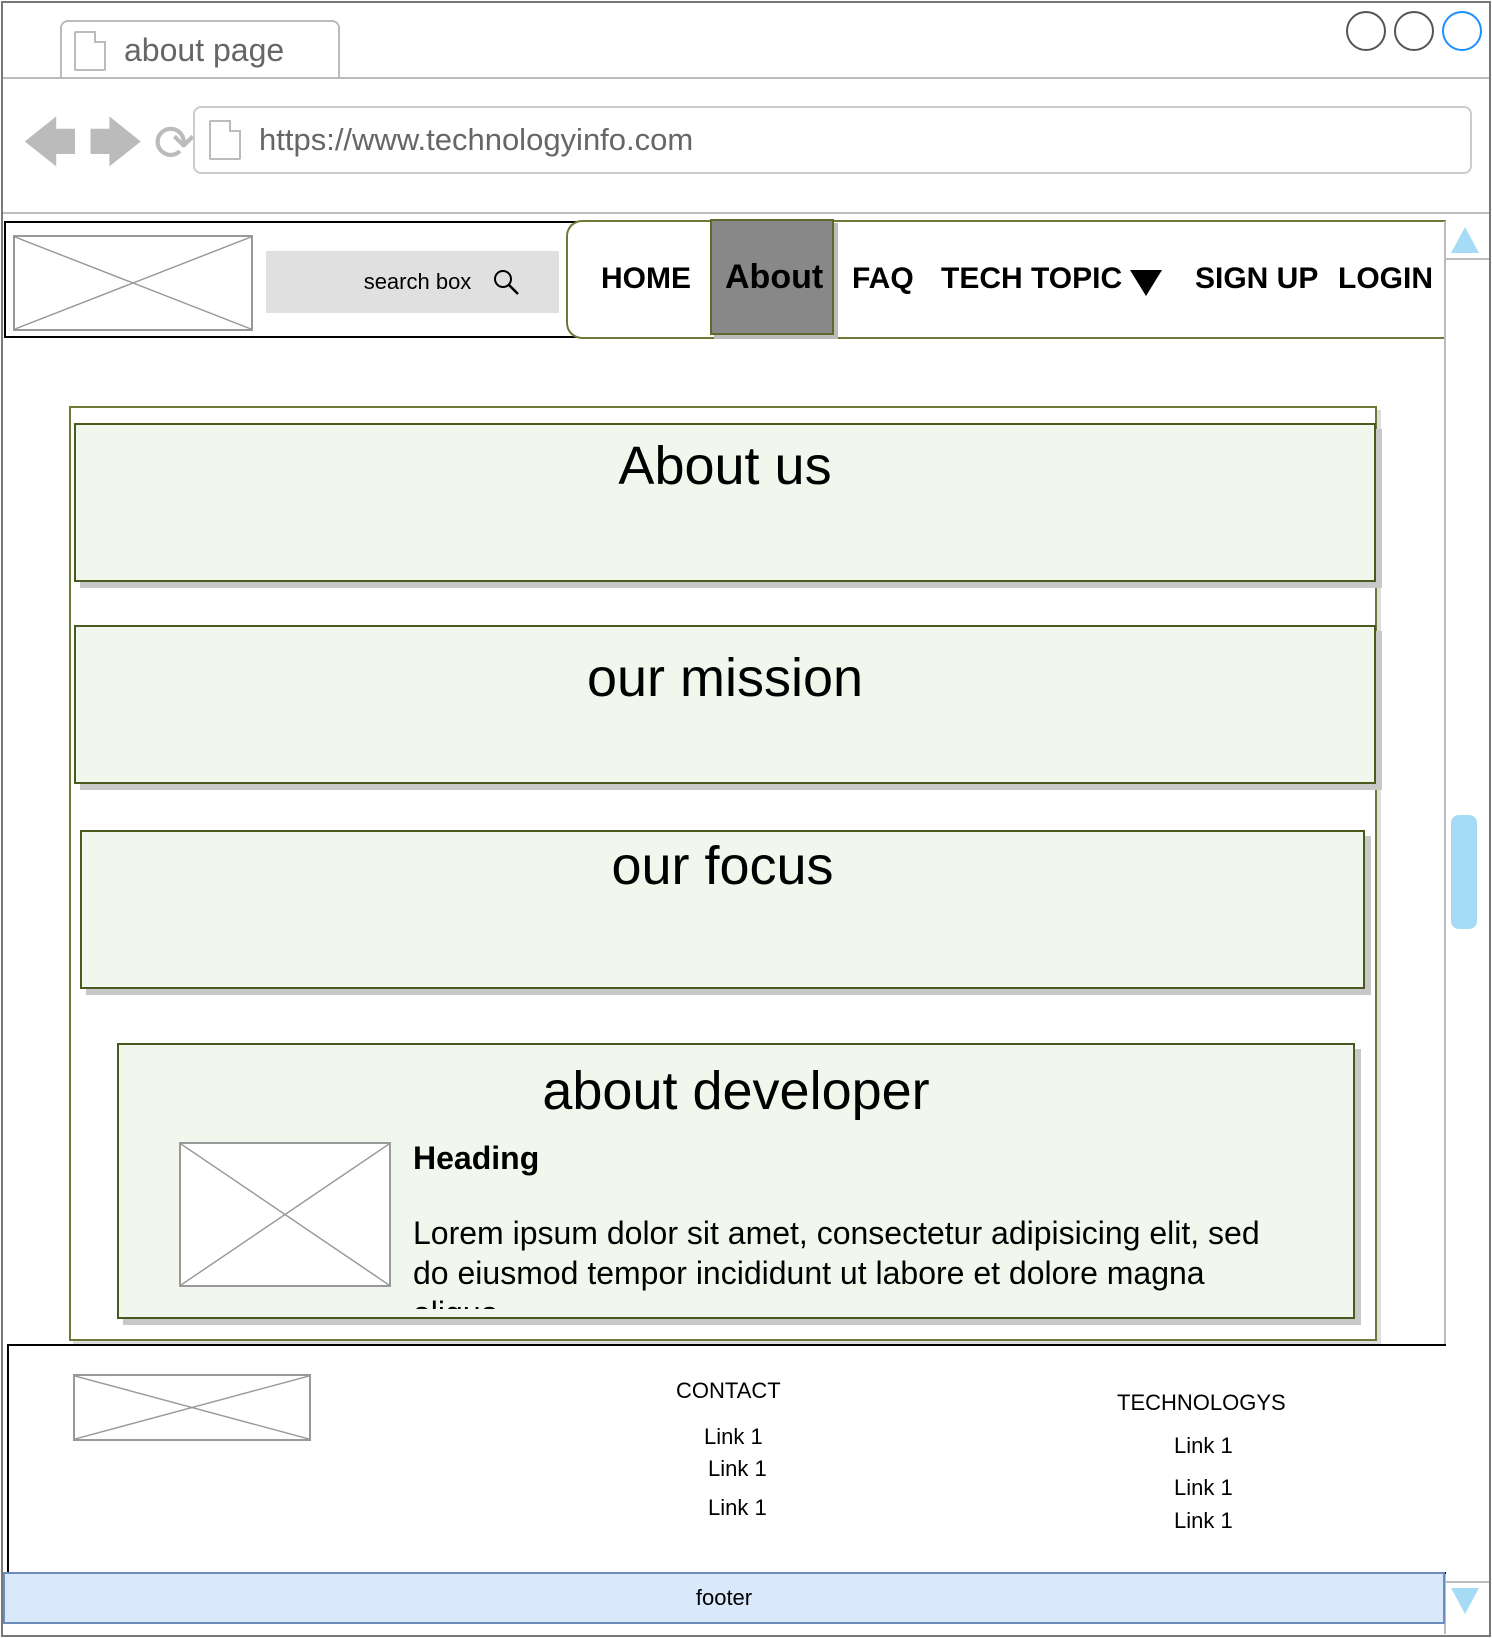  I want to click on url-text: https://www.technologyinfo.com, so click(476, 139).